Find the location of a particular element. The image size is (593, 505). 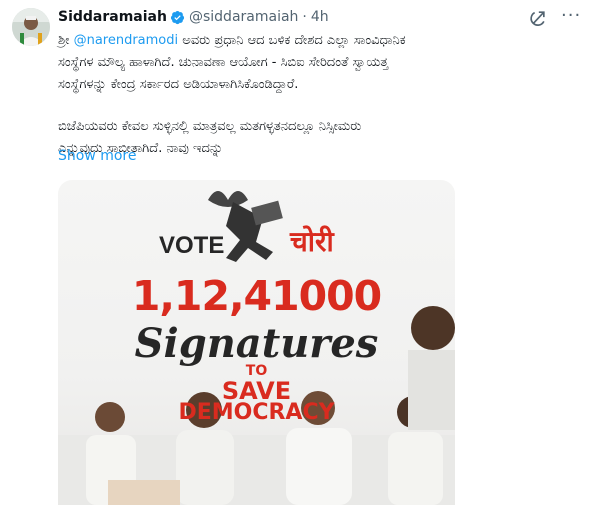

poster-signature-count: 1,12,41000 is located at coordinates (256, 296).